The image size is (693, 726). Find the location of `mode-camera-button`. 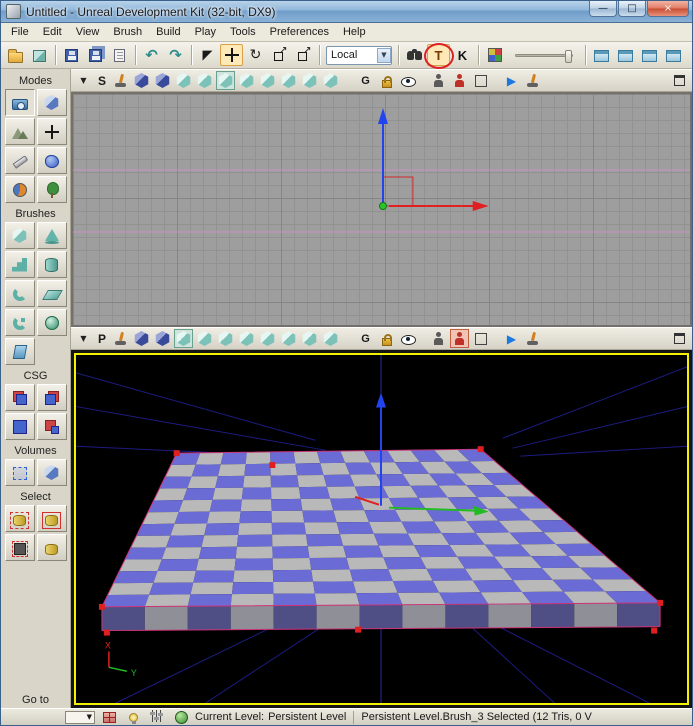

mode-camera-button is located at coordinates (19, 102).